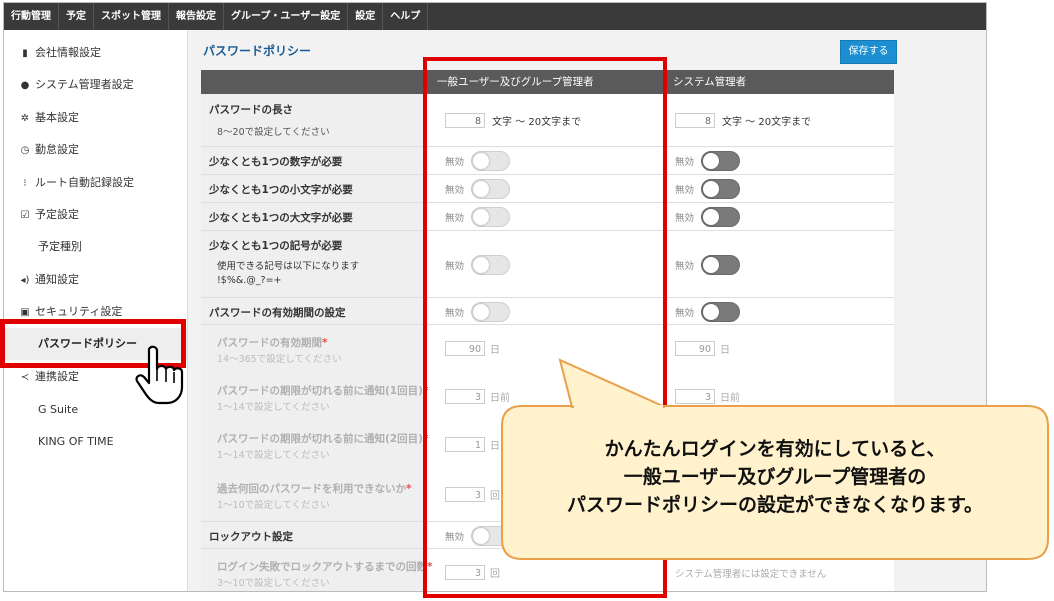  What do you see at coordinates (76, 441) in the screenshot?
I see `sidebar-item-label: KING OF TIME` at bounding box center [76, 441].